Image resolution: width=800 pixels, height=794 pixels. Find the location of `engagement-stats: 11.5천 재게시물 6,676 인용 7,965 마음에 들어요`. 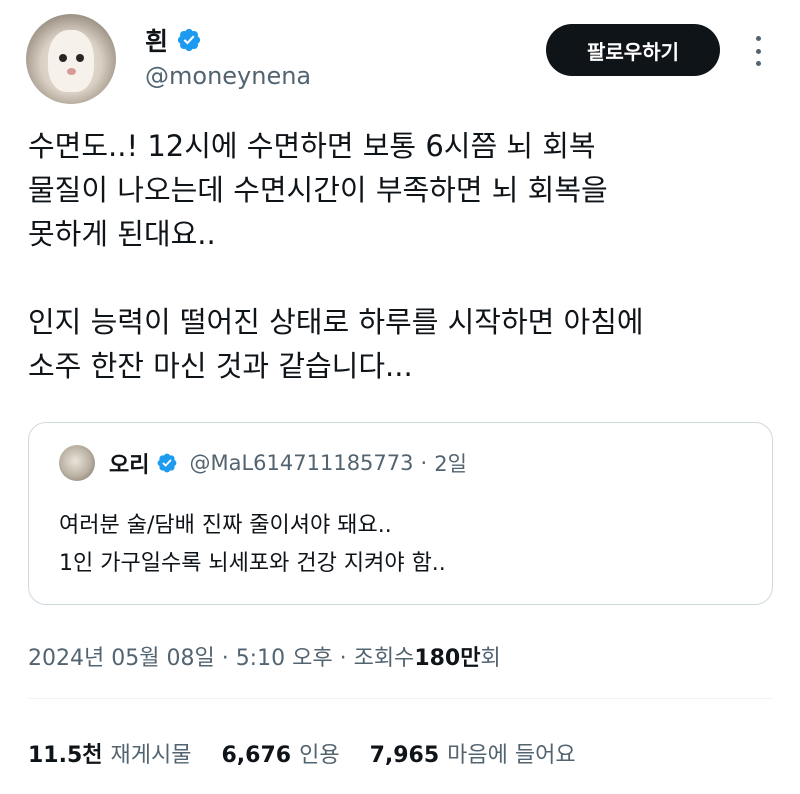

engagement-stats: 11.5천 재게시물 6,676 인용 7,965 마음에 들어요 is located at coordinates (302, 753).